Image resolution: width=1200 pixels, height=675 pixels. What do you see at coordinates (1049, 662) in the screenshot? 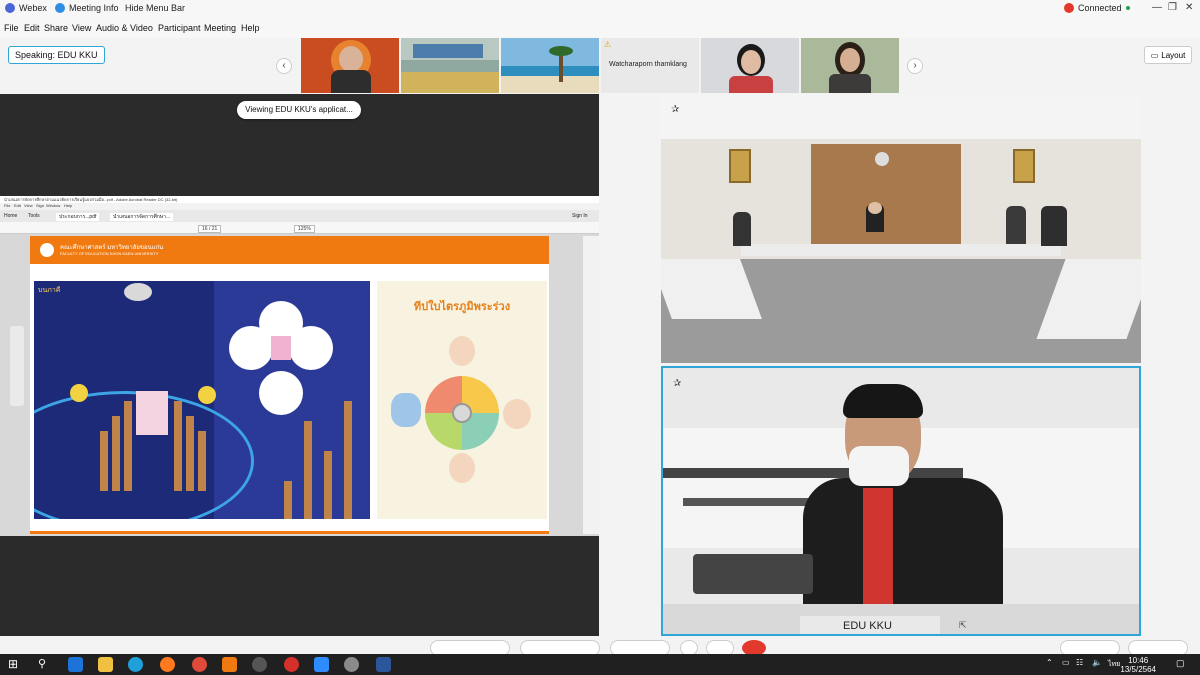
I see `tray-chevron-icon: ⌃` at bounding box center [1049, 662].